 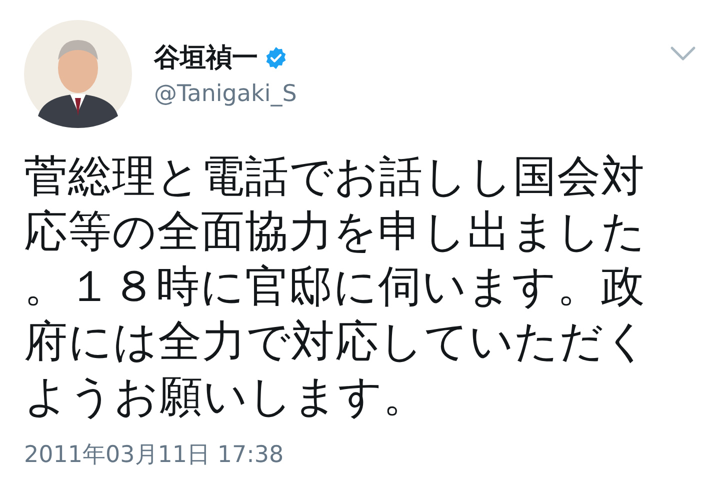 What do you see at coordinates (401, 94) in the screenshot?
I see `user-handle: @Tanigaki_S` at bounding box center [401, 94].